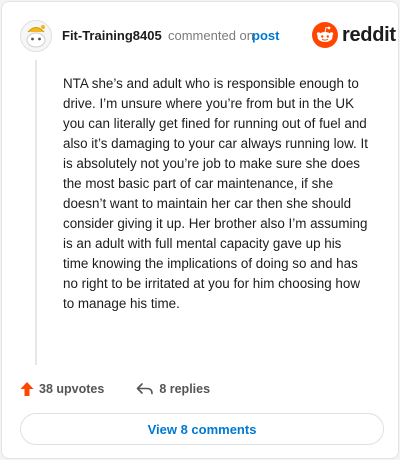 This screenshot has height=460, width=400. I want to click on upvote-count: 38 upvotes, so click(72, 389).